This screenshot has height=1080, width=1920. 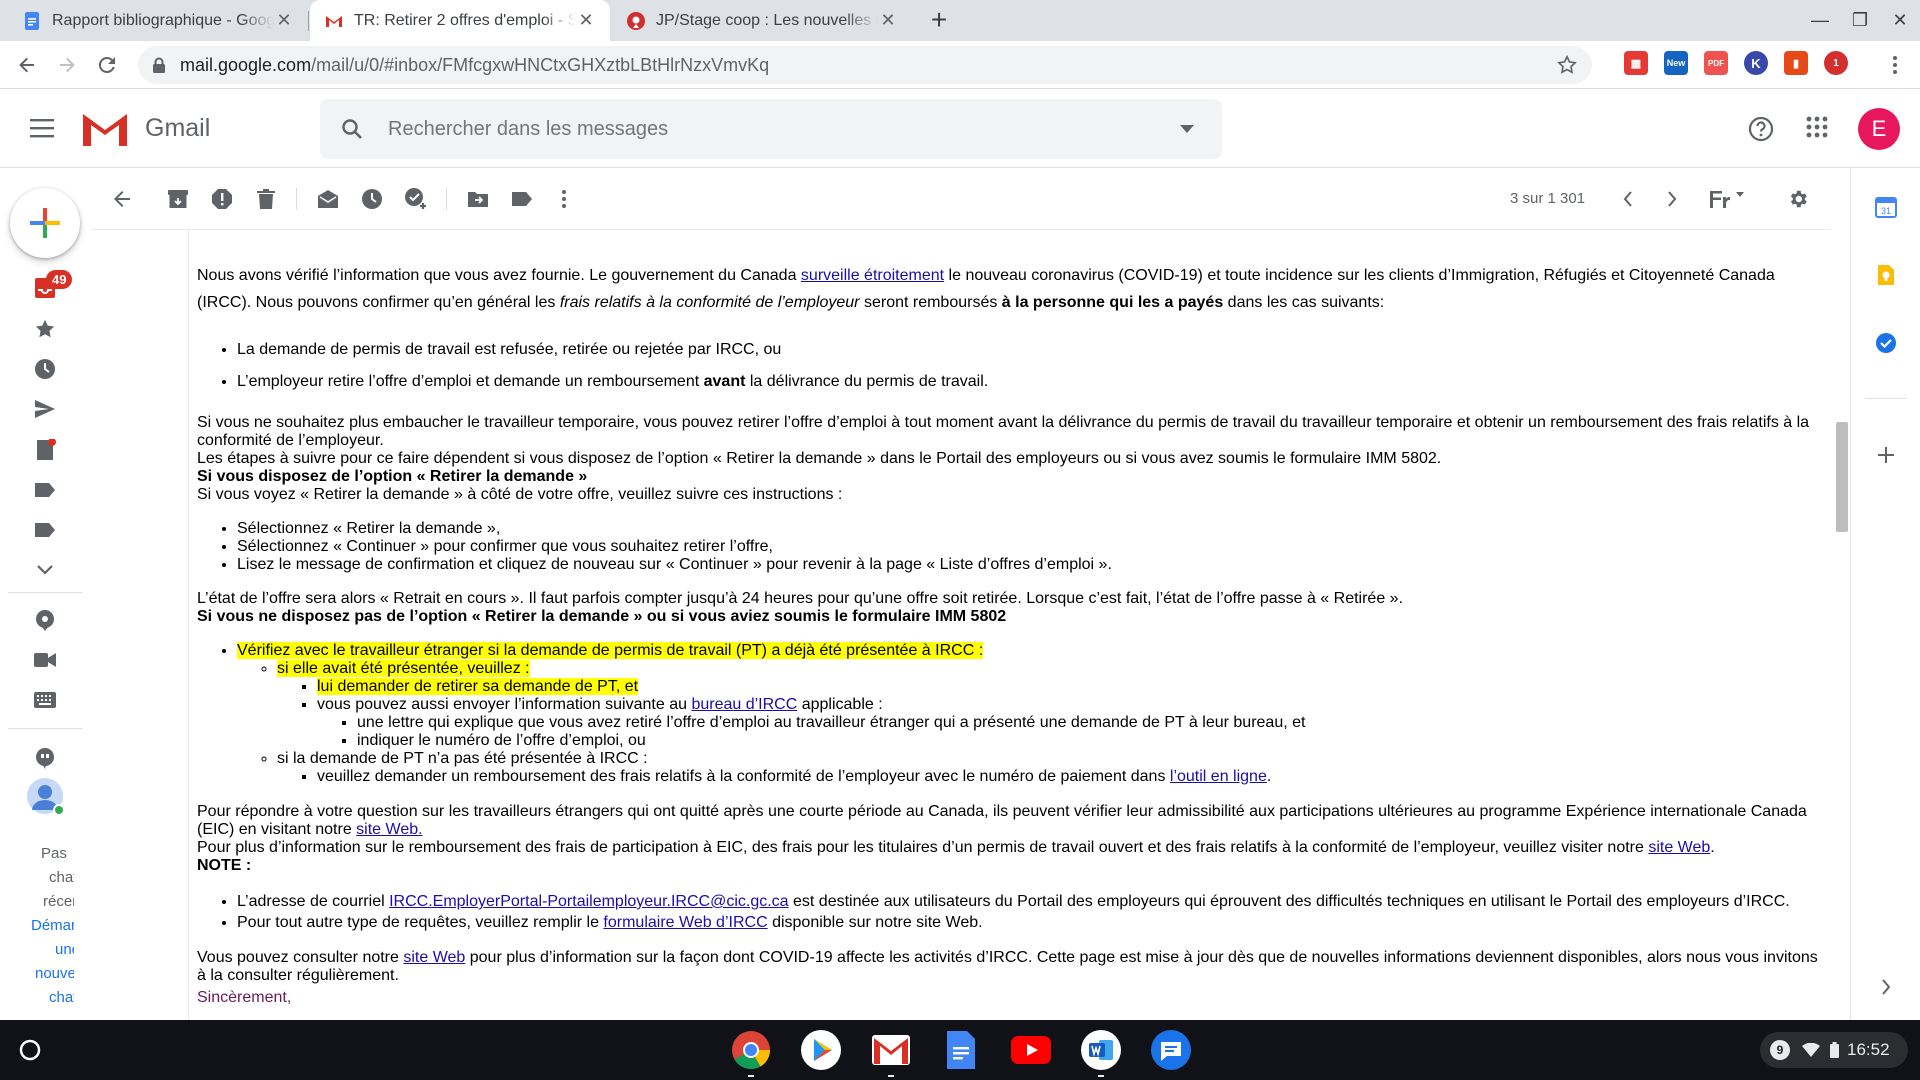 What do you see at coordinates (158, 20) in the screenshot?
I see `tab-google-docs: Rapport bibliographique - Google Docs ✕` at bounding box center [158, 20].